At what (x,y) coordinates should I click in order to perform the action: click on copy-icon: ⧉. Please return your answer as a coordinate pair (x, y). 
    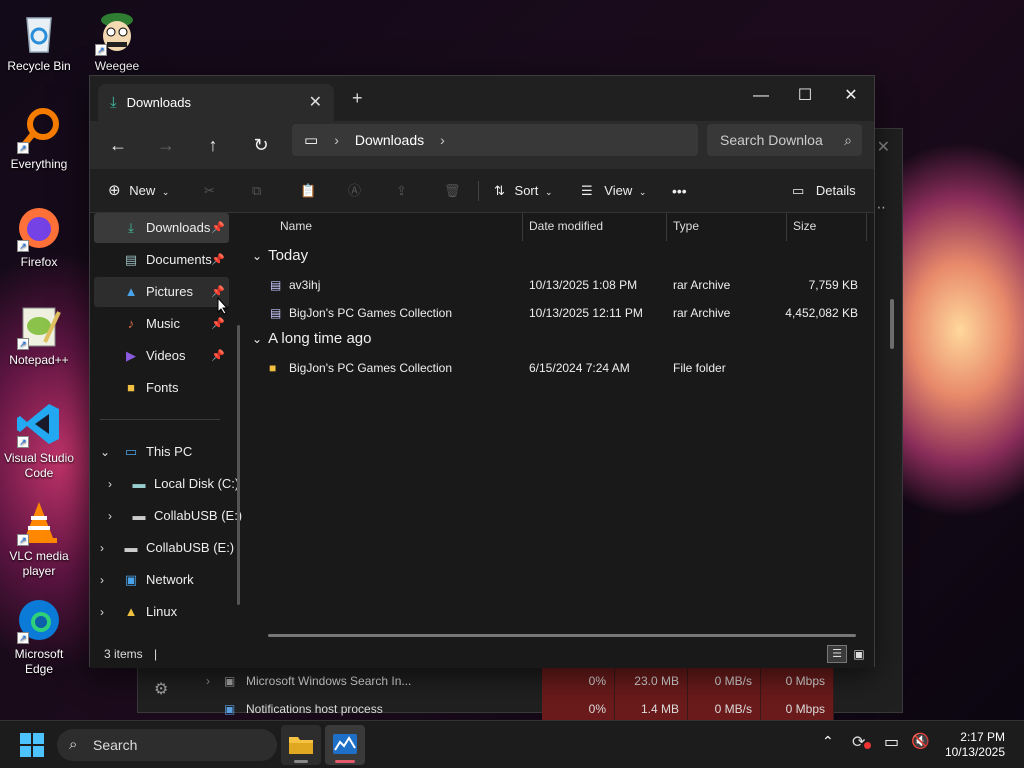
    Looking at the image, I should click on (256, 191).